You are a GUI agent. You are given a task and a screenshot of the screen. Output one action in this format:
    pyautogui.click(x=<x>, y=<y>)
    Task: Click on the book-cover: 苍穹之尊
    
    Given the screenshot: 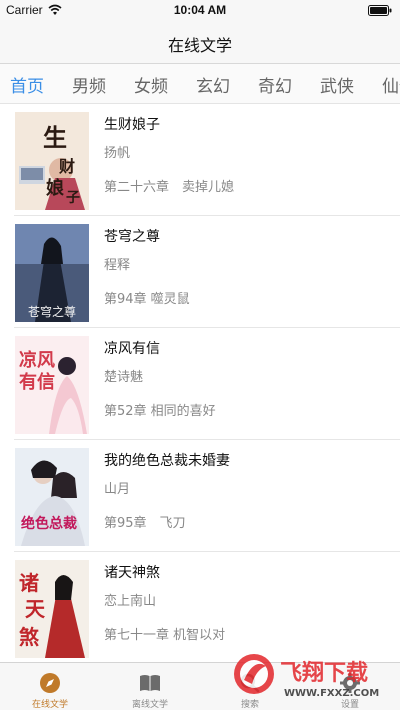 What is the action you would take?
    pyautogui.click(x=52, y=273)
    